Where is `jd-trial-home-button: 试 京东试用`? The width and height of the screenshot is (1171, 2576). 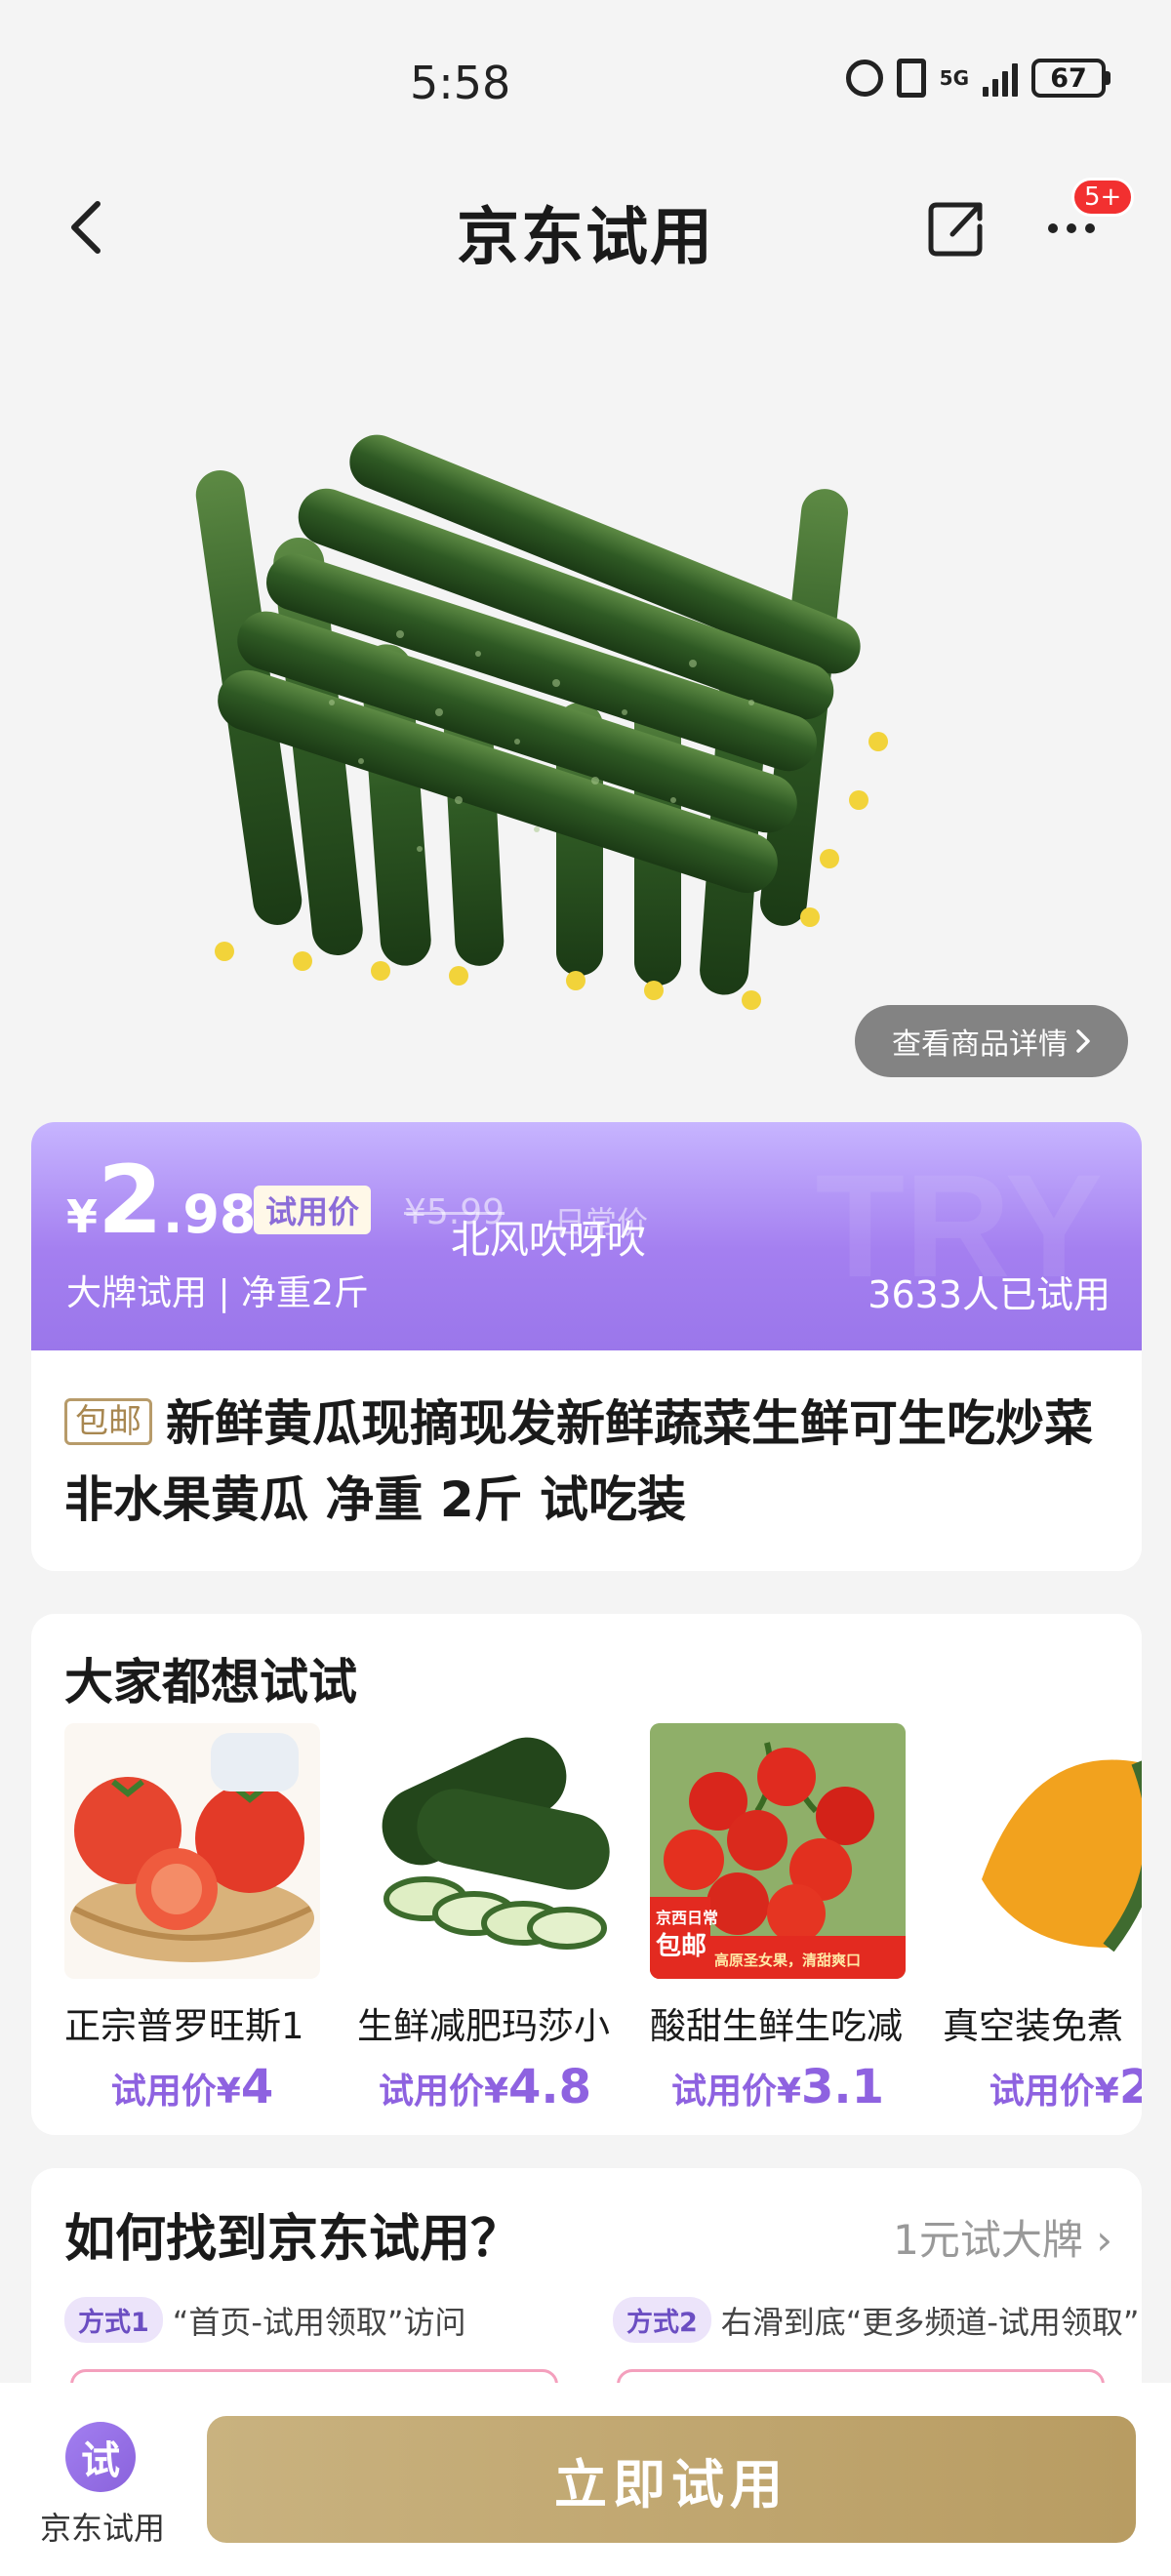 jd-trial-home-button: 试 京东试用 is located at coordinates (102, 2495).